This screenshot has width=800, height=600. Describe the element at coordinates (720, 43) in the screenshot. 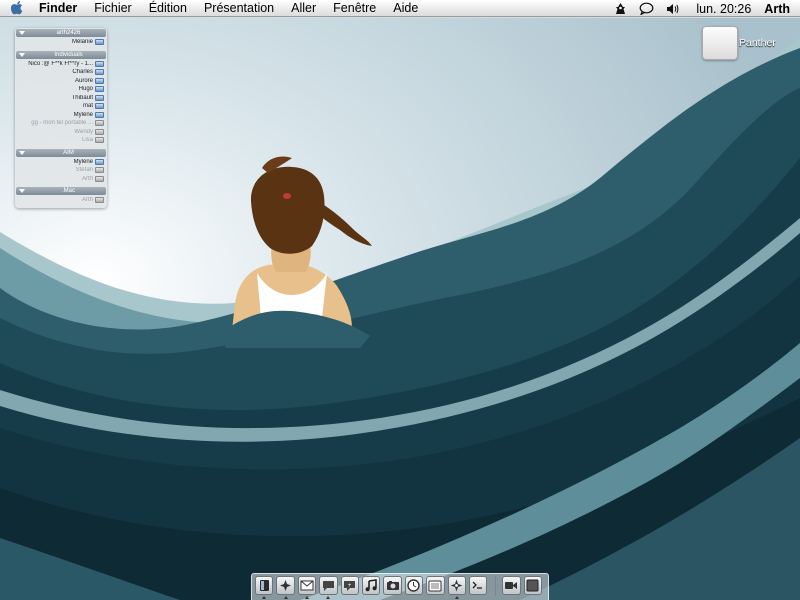

I see `panther-disk-icon` at that location.